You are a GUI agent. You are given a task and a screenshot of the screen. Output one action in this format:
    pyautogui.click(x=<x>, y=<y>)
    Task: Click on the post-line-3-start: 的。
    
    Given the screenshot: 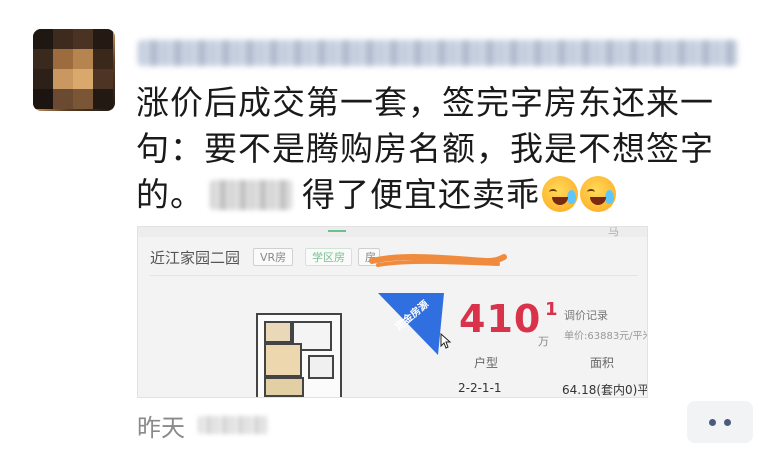 What is the action you would take?
    pyautogui.click(x=170, y=194)
    